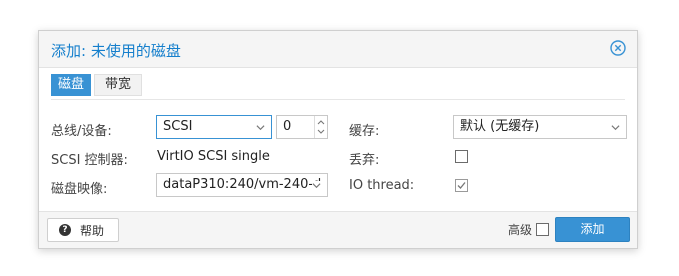 The height and width of the screenshot is (276, 679). I want to click on io-thread-checkbox, so click(461, 185).